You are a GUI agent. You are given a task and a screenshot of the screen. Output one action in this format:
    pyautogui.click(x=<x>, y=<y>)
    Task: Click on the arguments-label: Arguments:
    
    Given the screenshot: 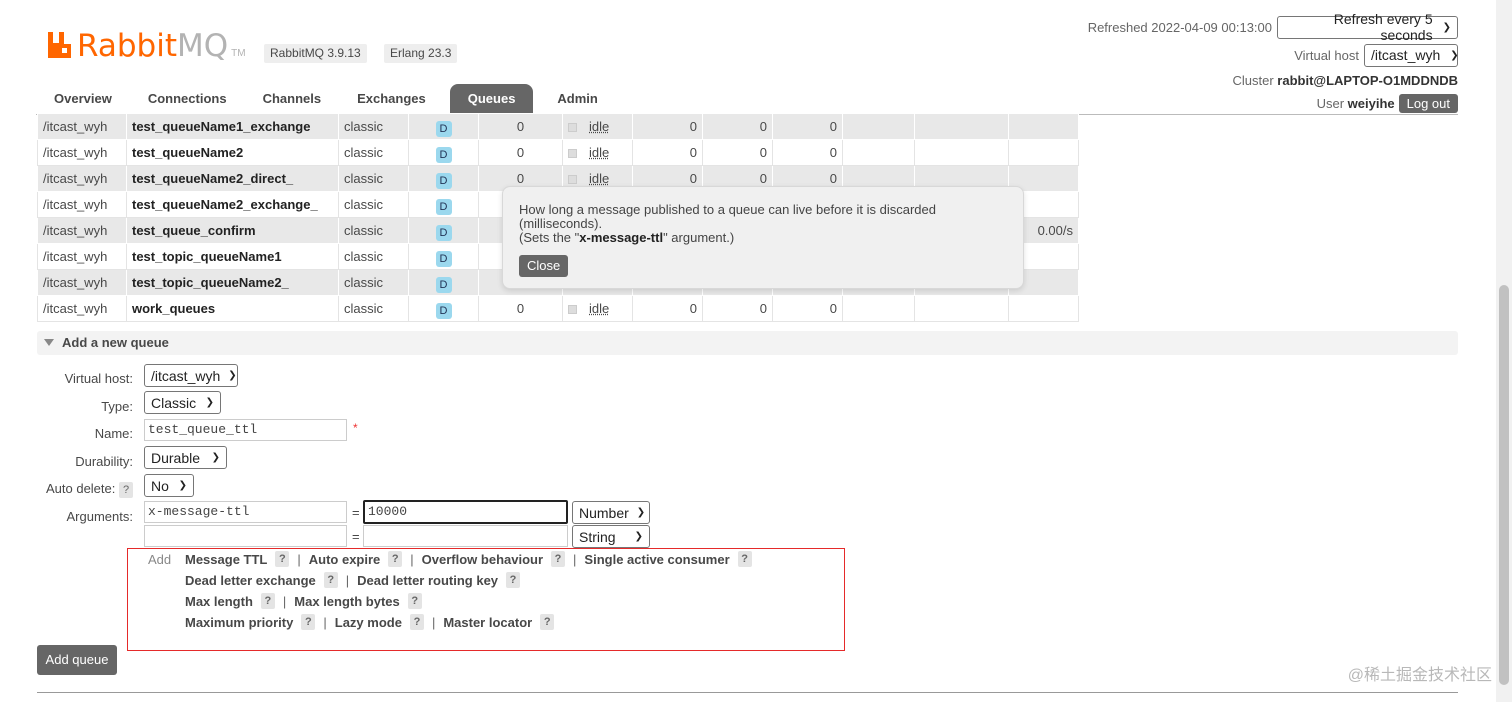 What is the action you would take?
    pyautogui.click(x=99, y=516)
    